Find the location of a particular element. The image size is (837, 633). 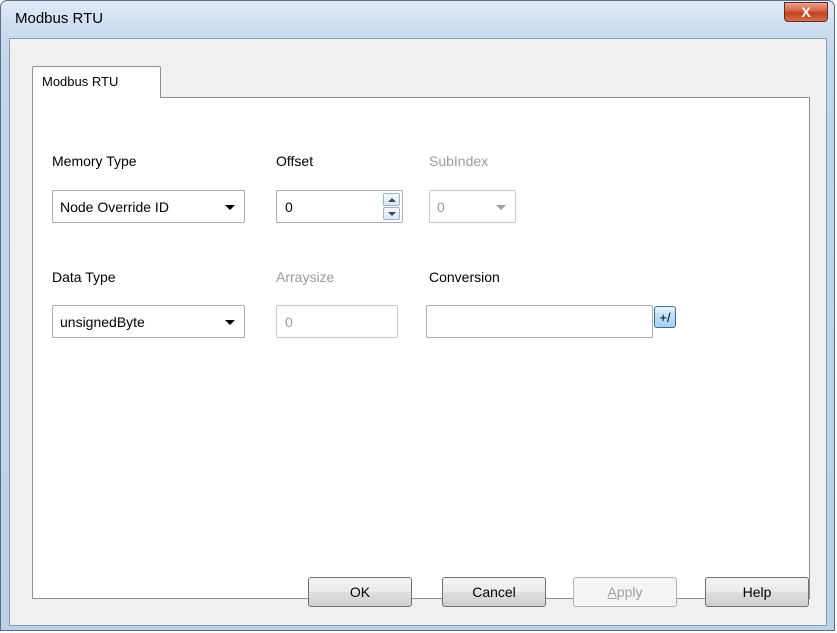

offset-value: 0 is located at coordinates (289, 207).